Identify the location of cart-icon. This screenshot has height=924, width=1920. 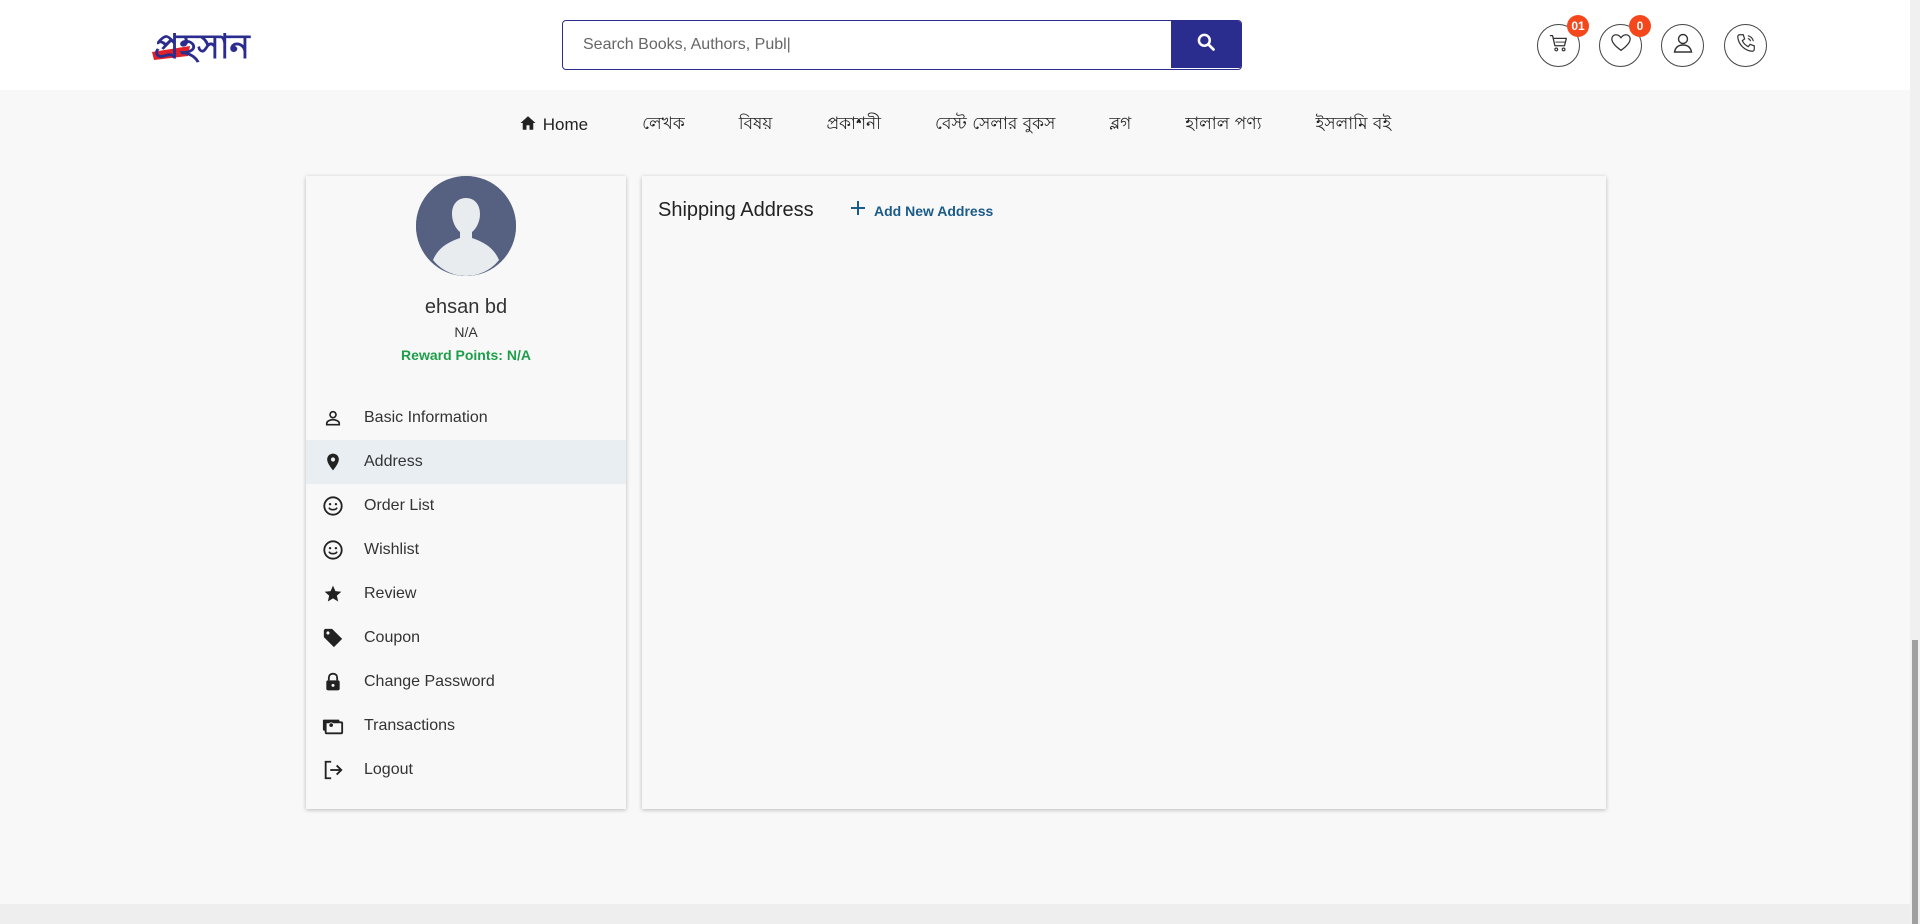
(1559, 45).